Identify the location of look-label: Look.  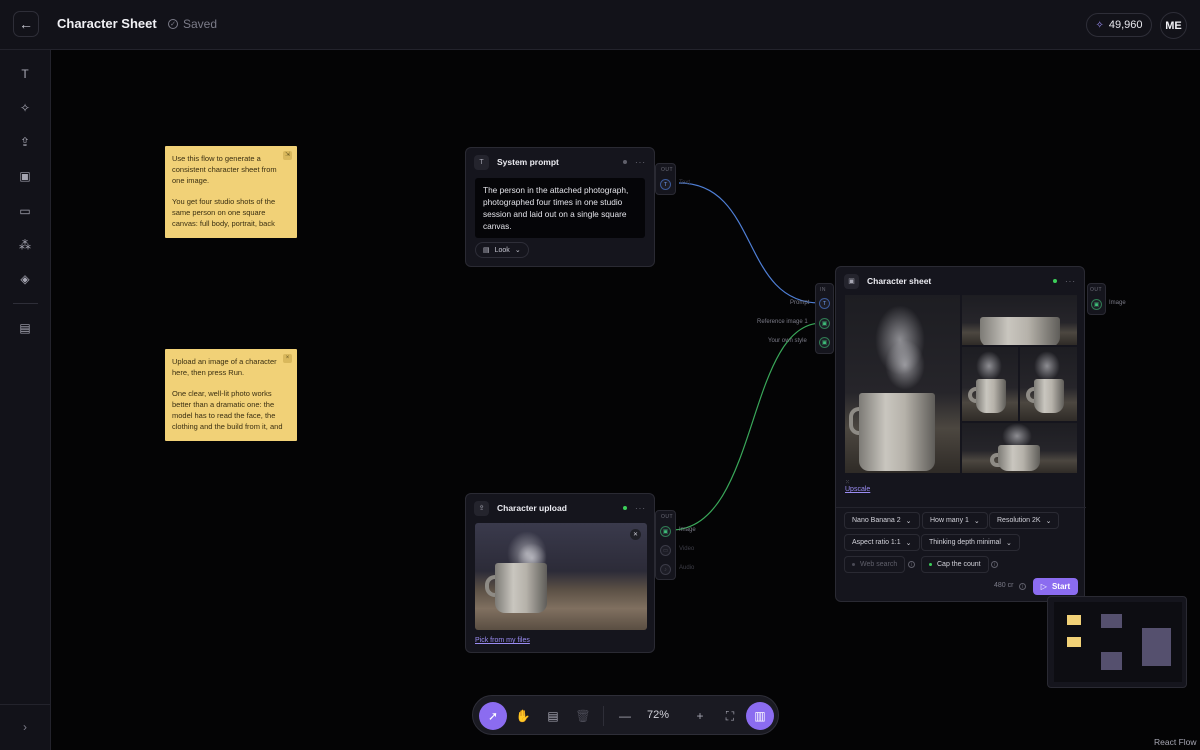
(502, 250).